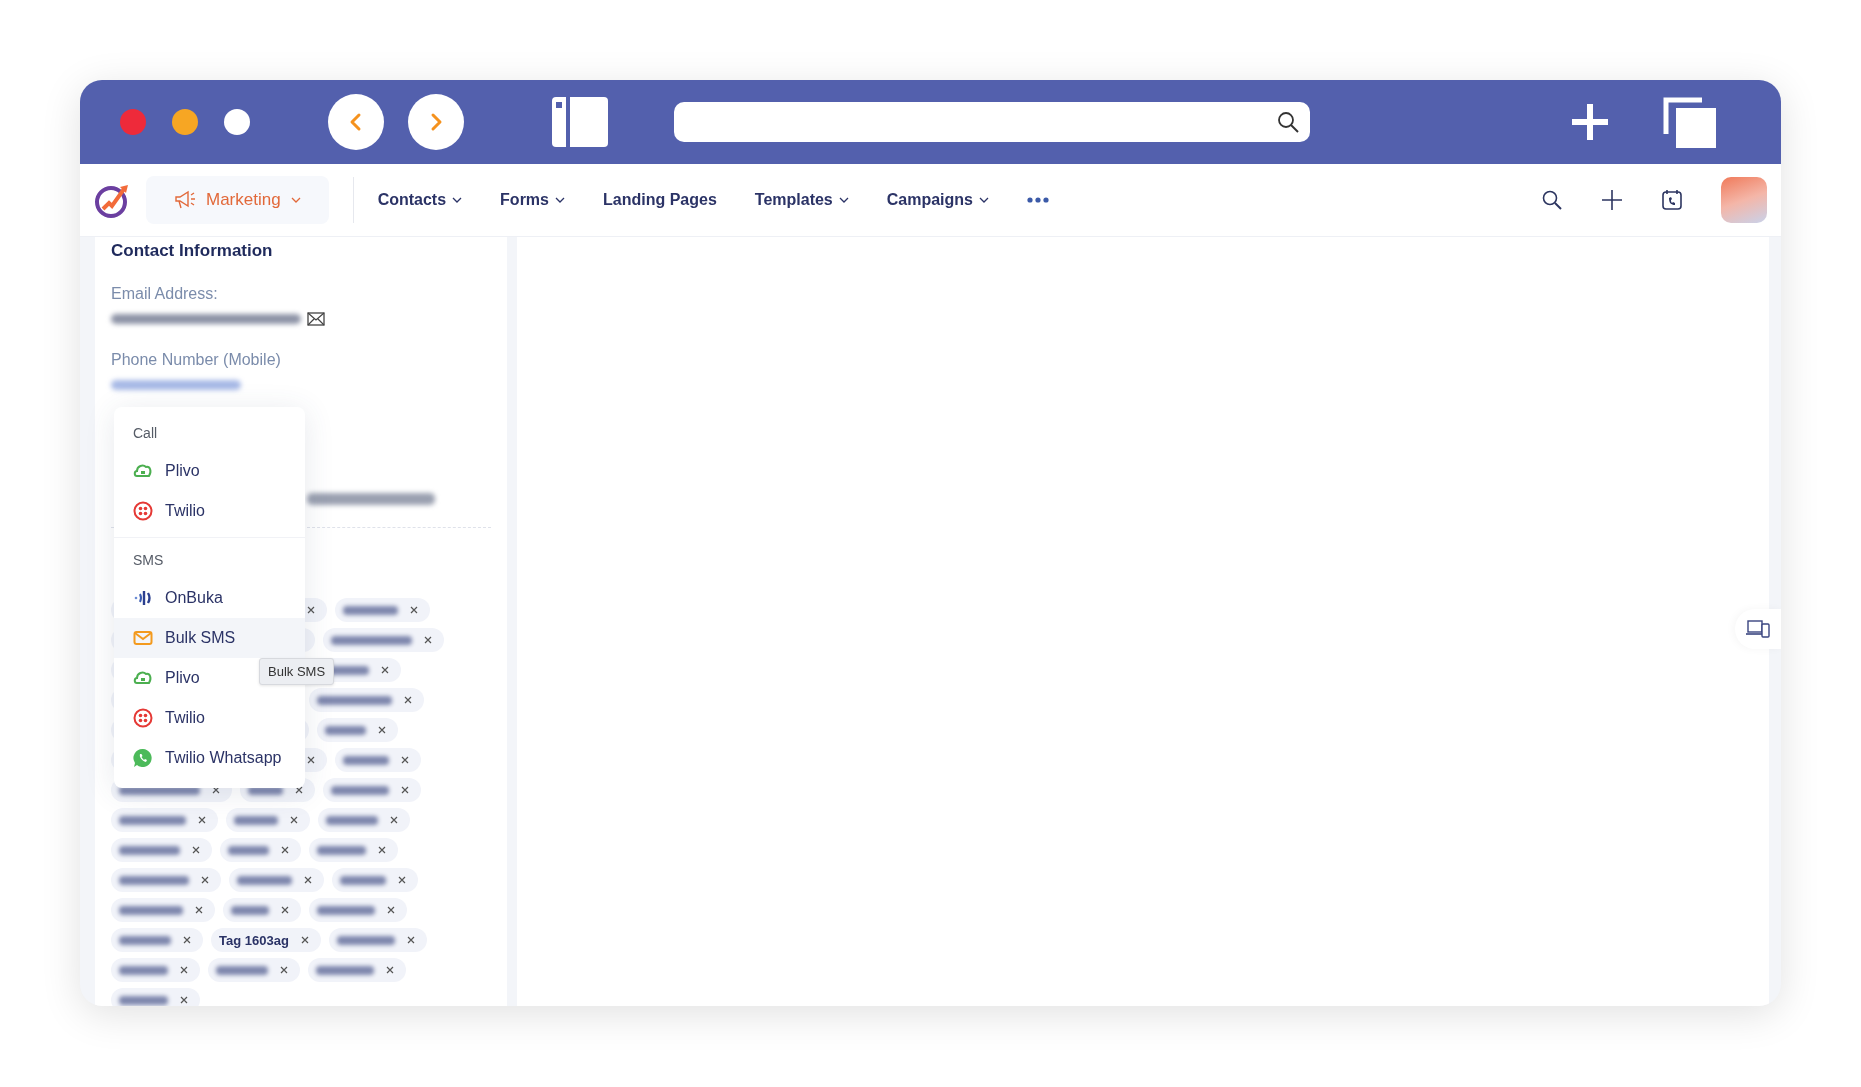  What do you see at coordinates (420, 200) in the screenshot?
I see `nav-menu-item: Contacts` at bounding box center [420, 200].